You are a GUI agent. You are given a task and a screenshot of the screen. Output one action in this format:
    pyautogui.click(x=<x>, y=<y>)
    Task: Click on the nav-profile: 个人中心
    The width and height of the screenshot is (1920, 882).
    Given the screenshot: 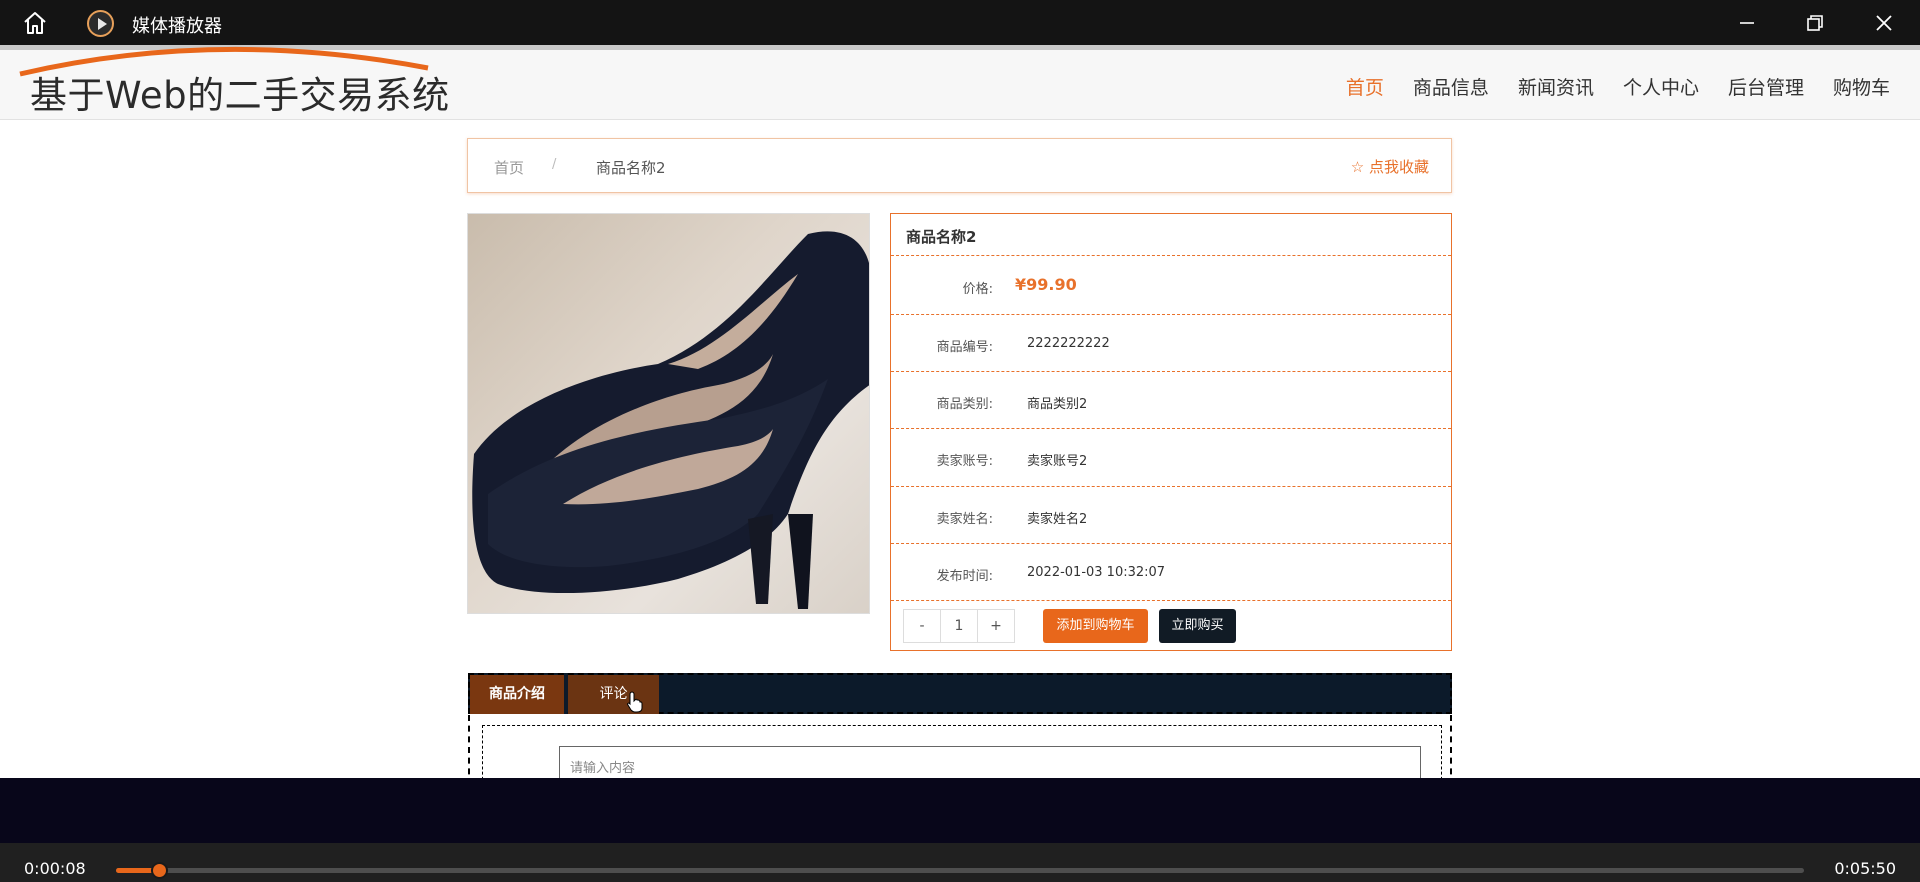 What is the action you would take?
    pyautogui.click(x=1661, y=88)
    